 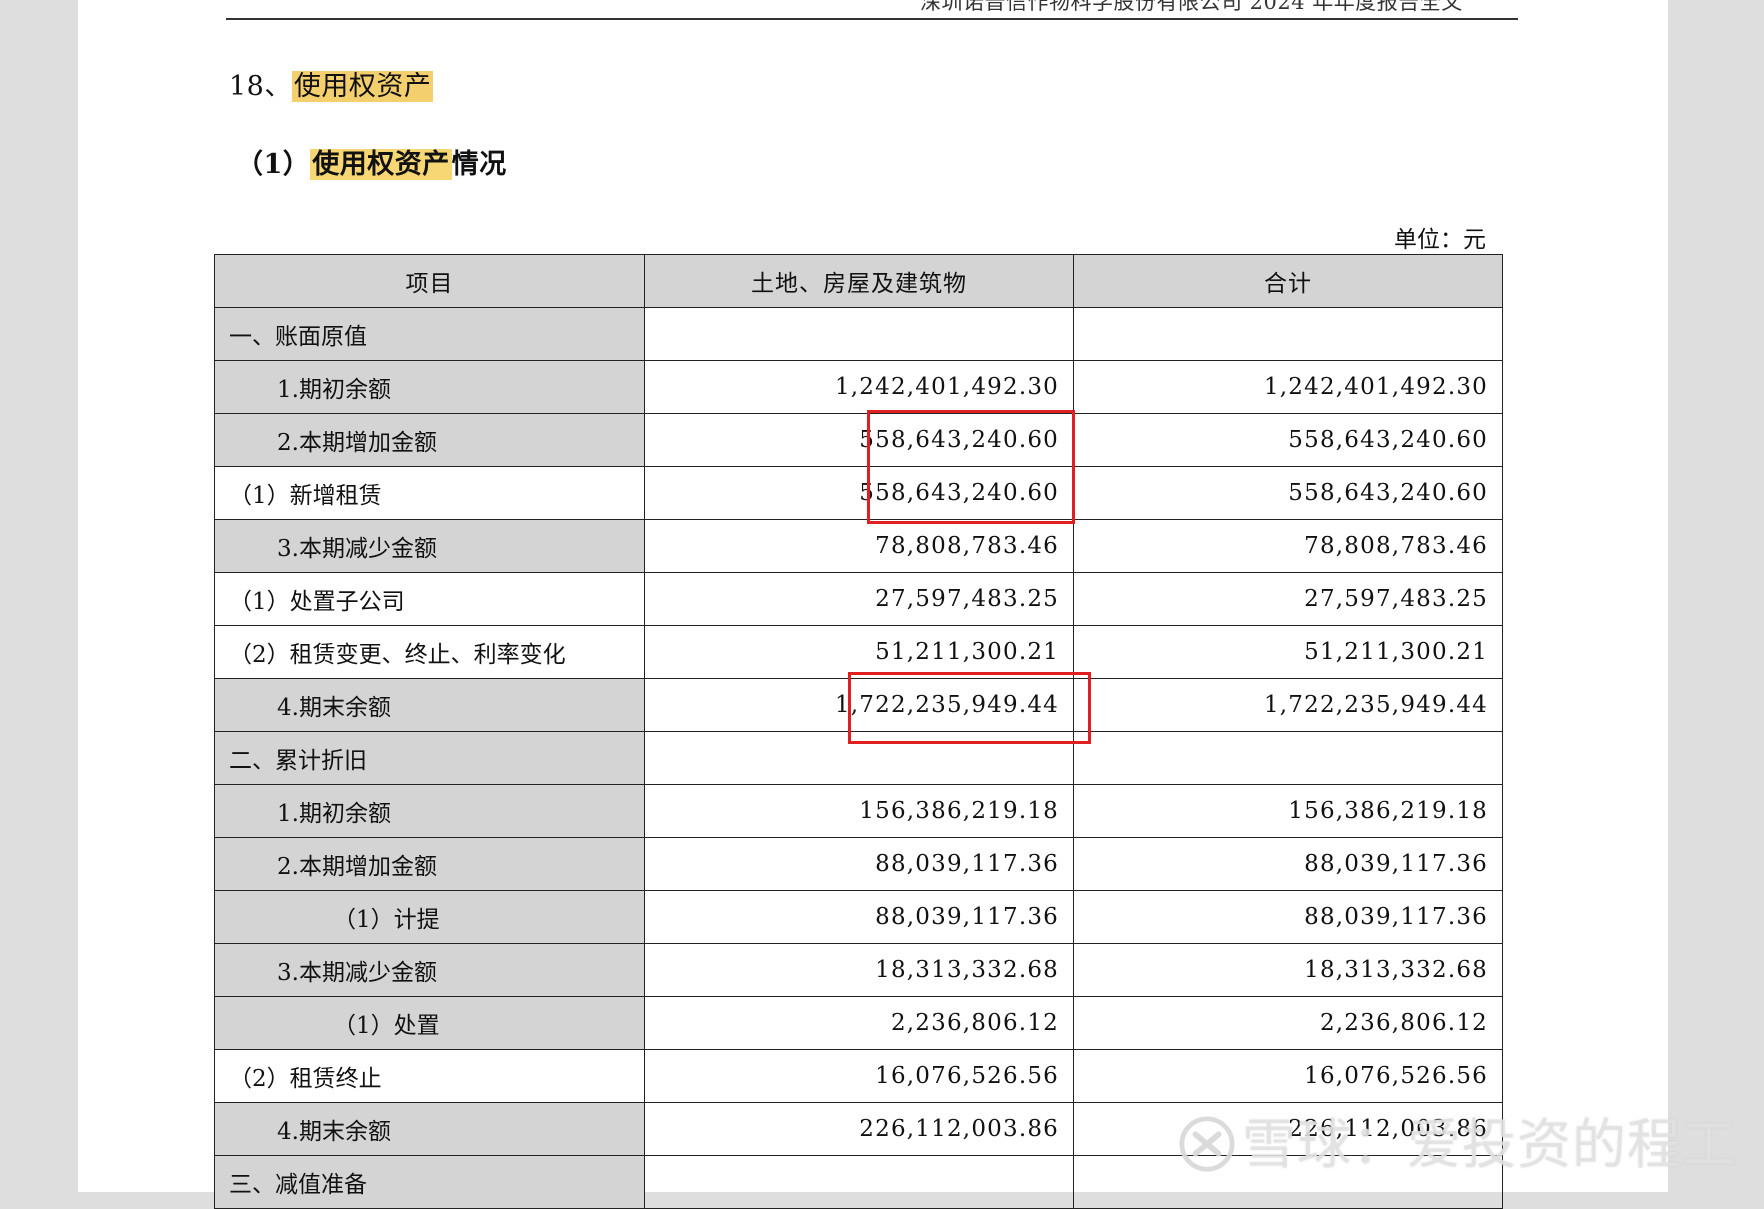 I want to click on row-label: 二、累计折旧, so click(x=429, y=758).